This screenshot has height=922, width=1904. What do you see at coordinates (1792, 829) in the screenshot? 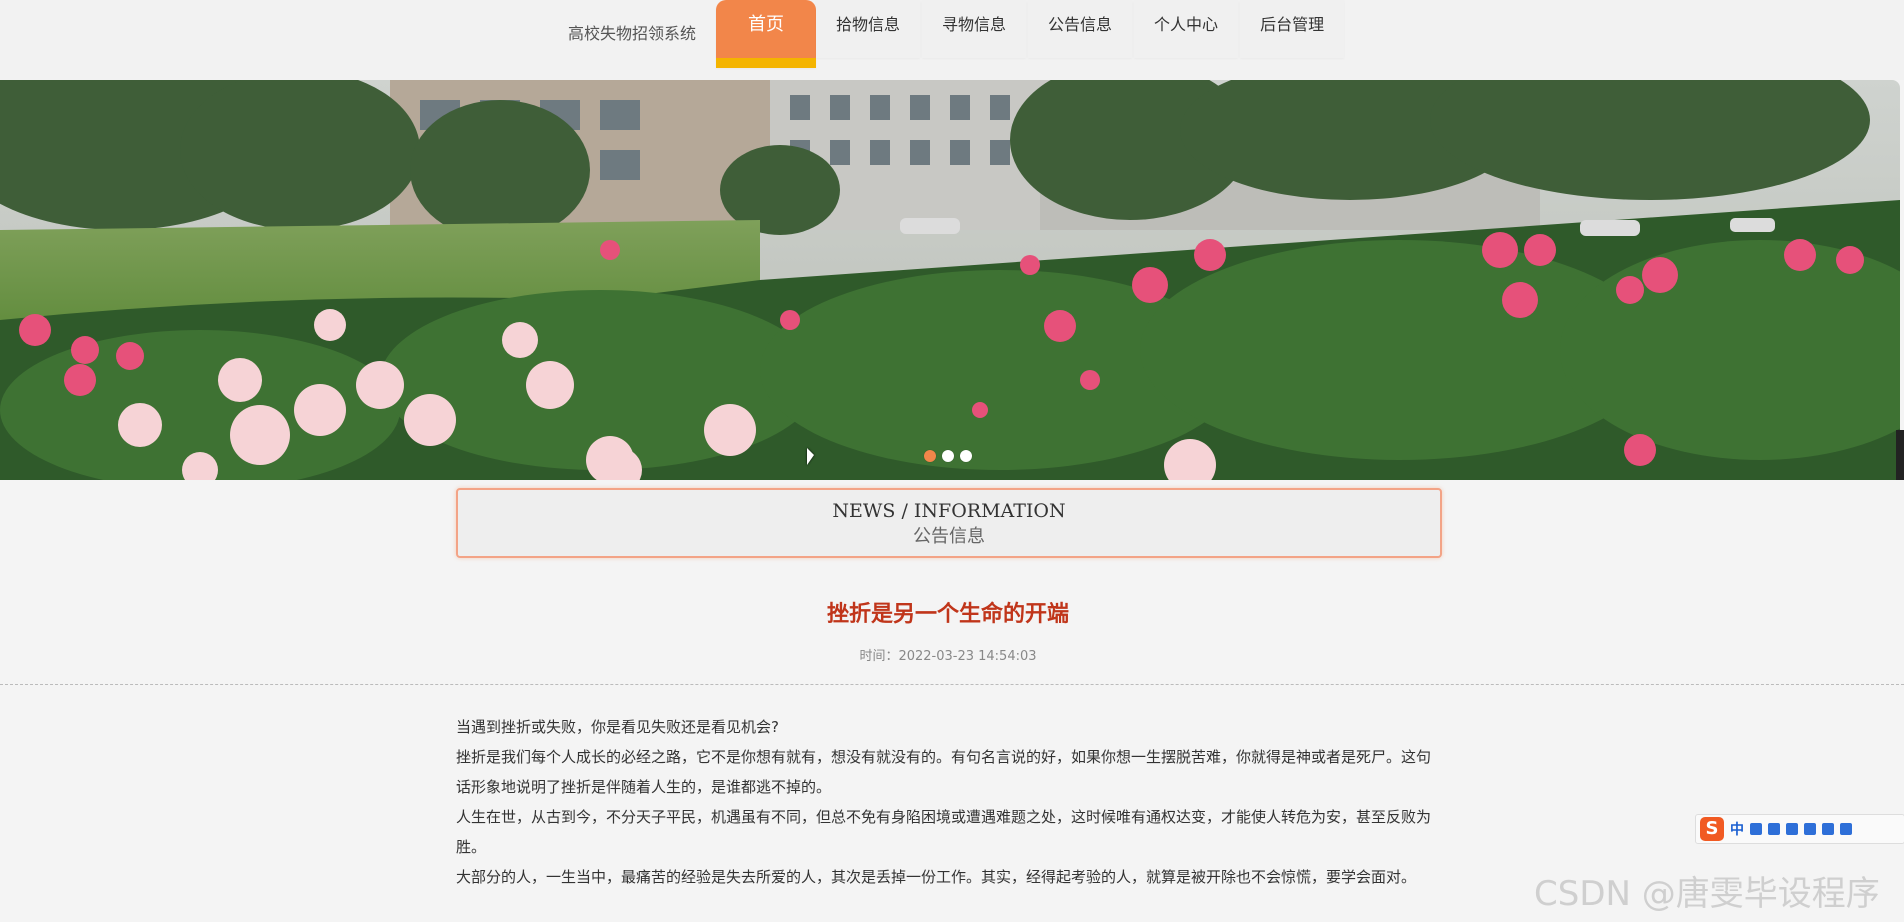
I see `keyboard-icon` at bounding box center [1792, 829].